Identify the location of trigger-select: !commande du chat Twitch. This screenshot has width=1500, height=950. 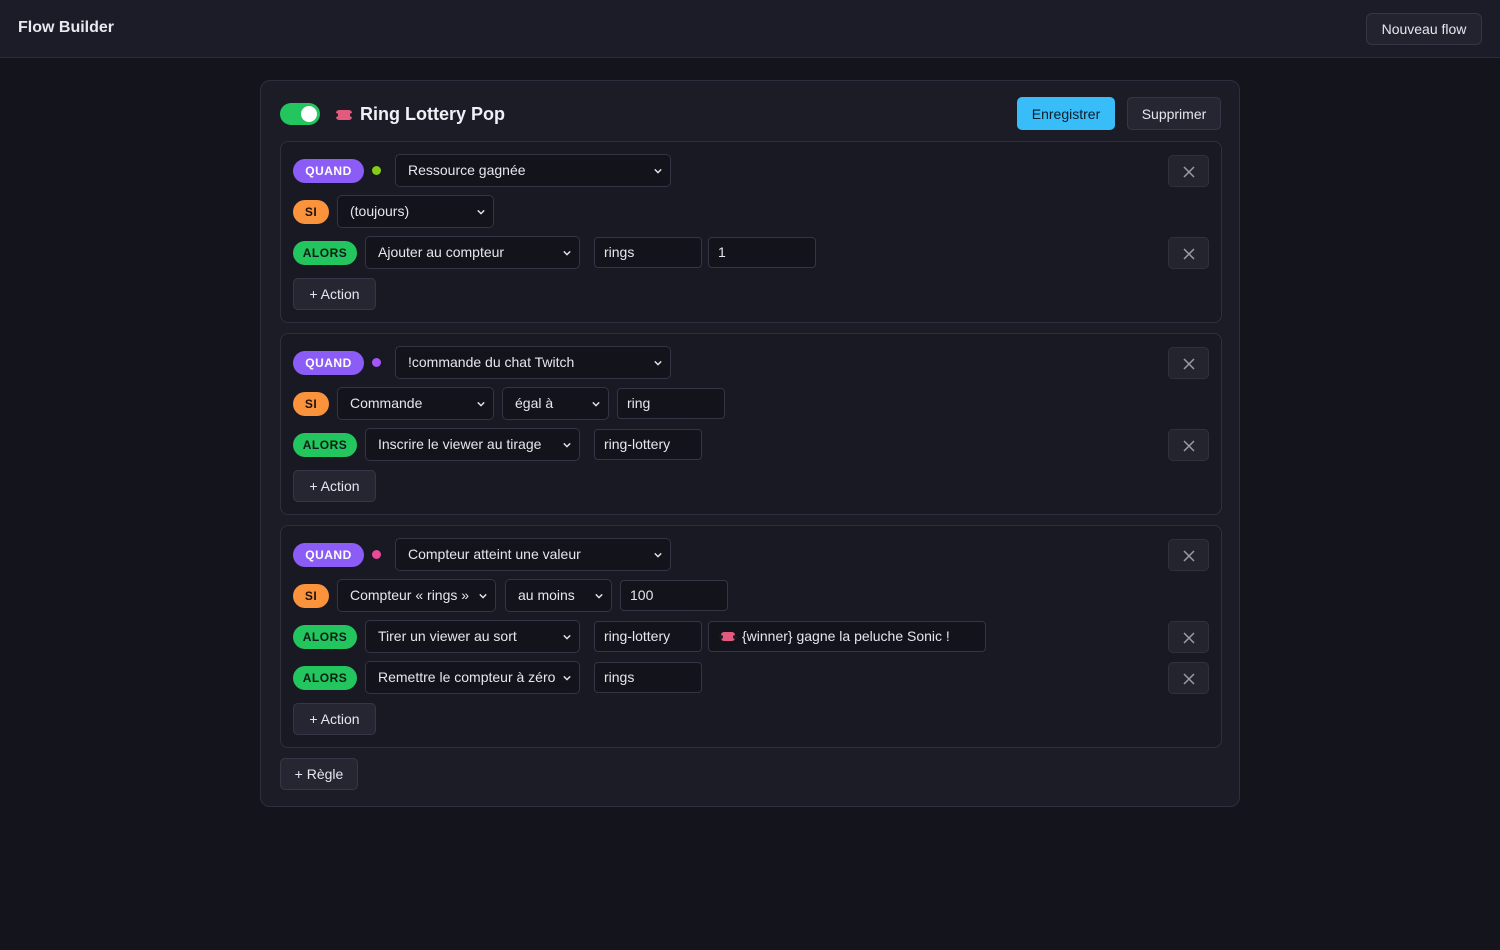
(533, 362).